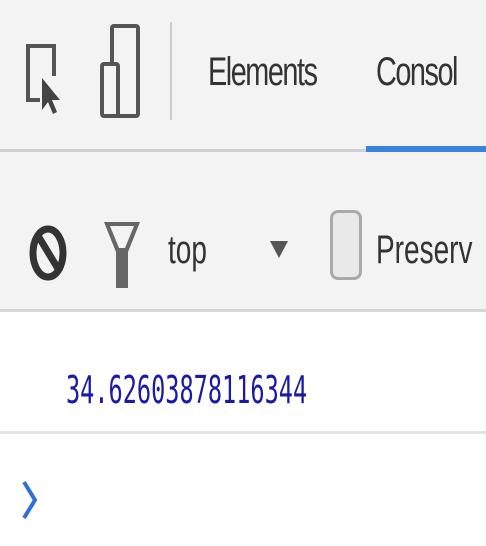  I want to click on prompt-chevron-icon, so click(30, 500).